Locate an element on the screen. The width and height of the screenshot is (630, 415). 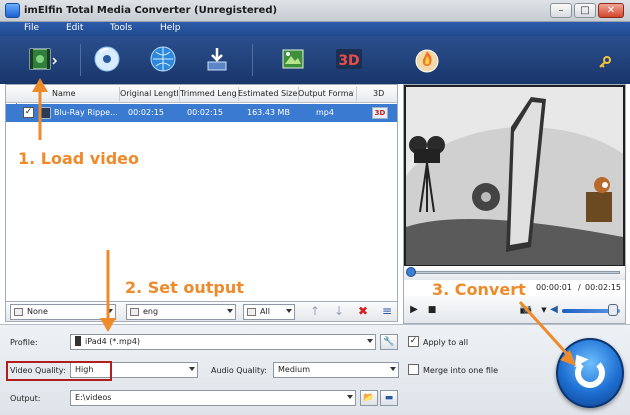
menu-tools: Tools is located at coordinates (121, 28).